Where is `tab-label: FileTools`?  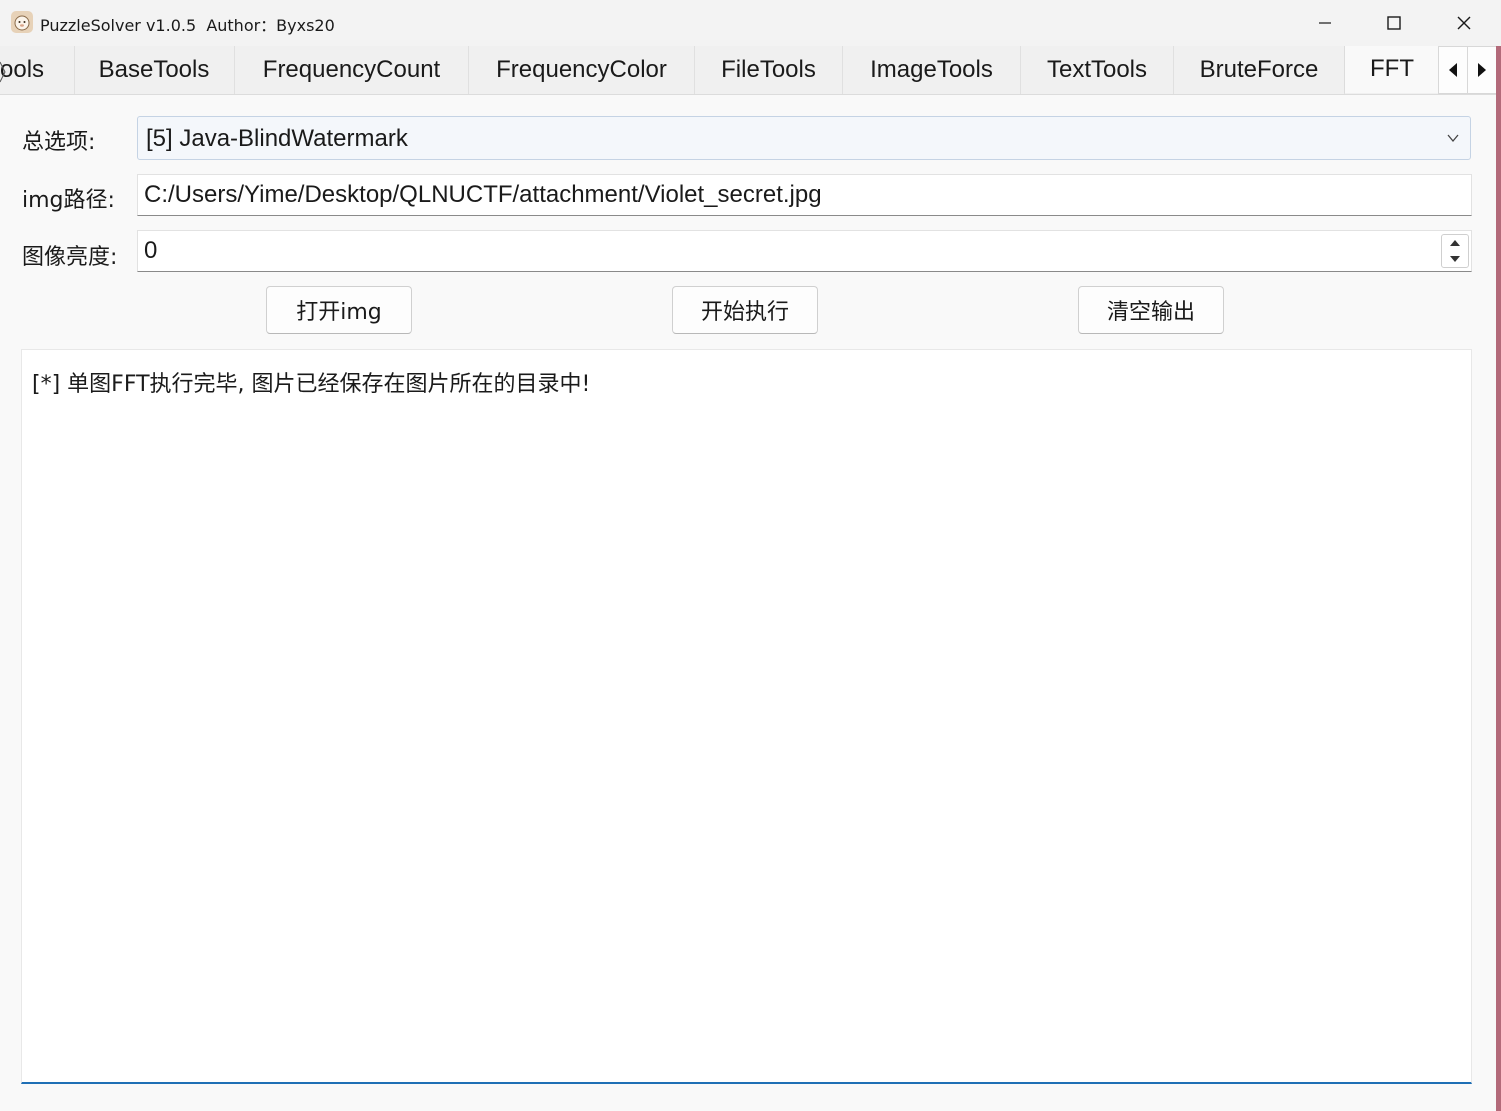 tab-label: FileTools is located at coordinates (768, 69).